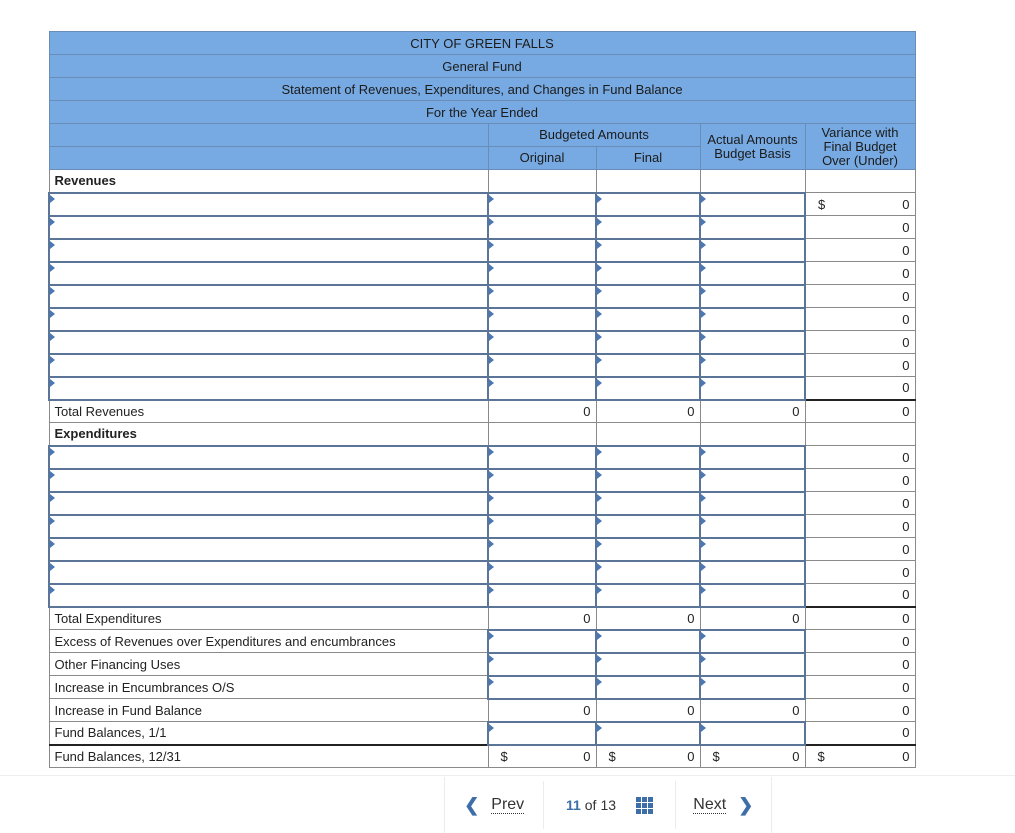 The height and width of the screenshot is (833, 1015). Describe the element at coordinates (752, 664) in the screenshot. I see `other-financing-actual-input` at that location.